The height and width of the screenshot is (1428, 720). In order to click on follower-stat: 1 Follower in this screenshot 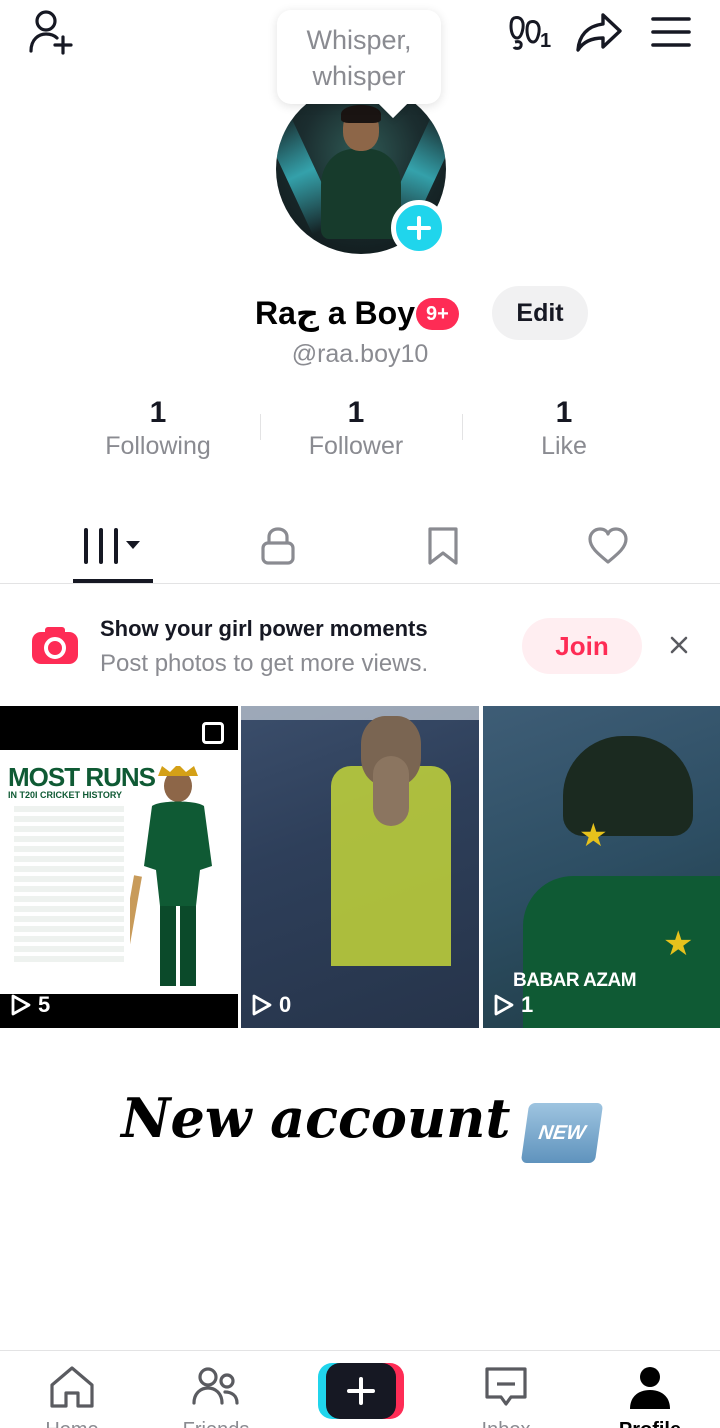, I will do `click(356, 428)`.